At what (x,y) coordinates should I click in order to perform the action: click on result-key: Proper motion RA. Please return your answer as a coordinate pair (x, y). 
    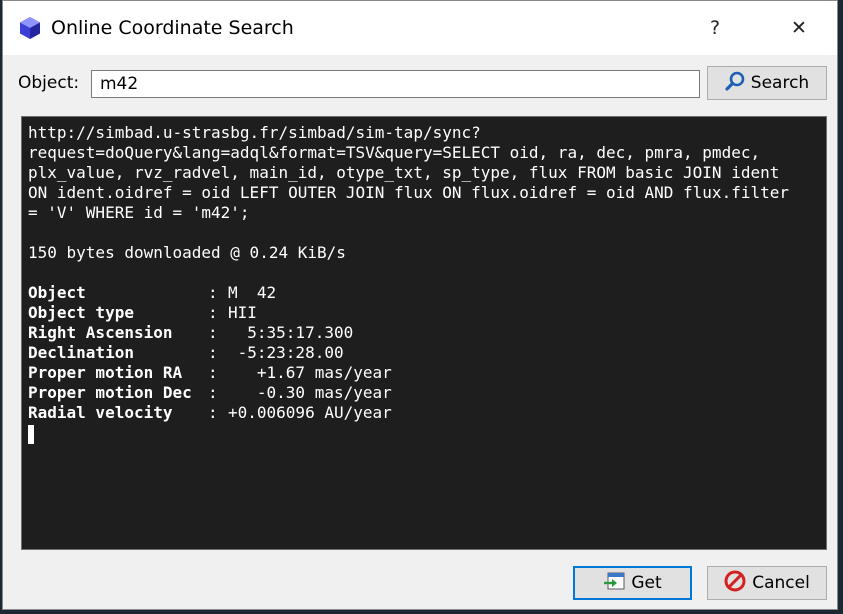
    Looking at the image, I should click on (105, 372).